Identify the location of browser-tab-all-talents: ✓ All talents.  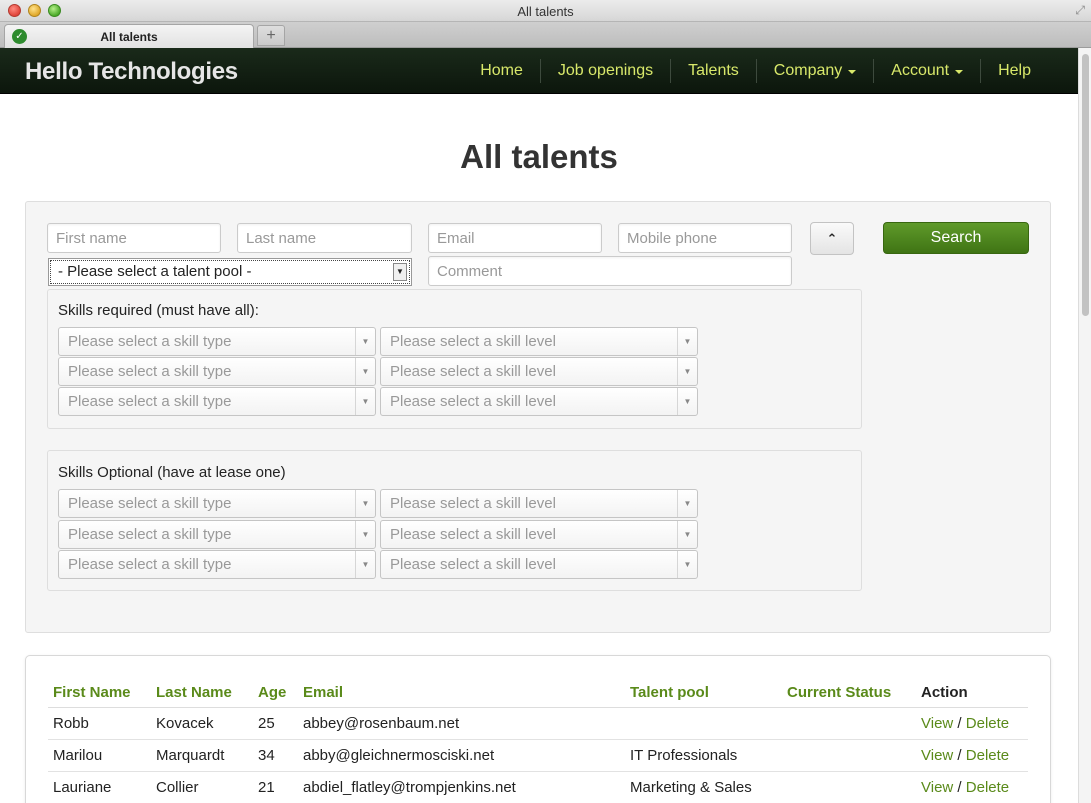
(129, 36).